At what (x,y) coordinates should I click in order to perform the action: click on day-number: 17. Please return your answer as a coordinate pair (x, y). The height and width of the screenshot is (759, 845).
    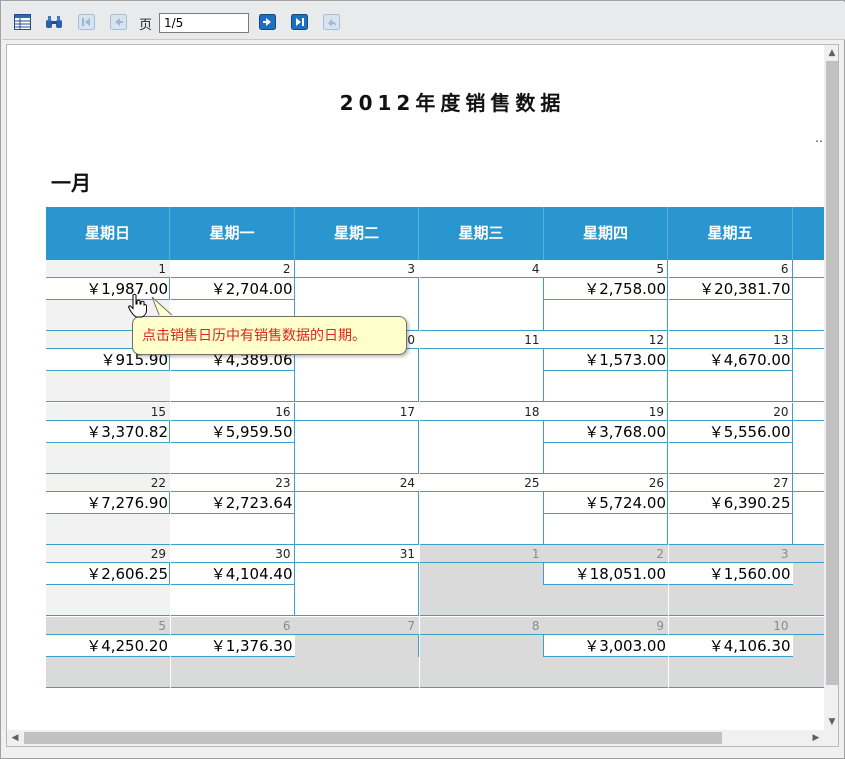
    Looking at the image, I should click on (357, 411).